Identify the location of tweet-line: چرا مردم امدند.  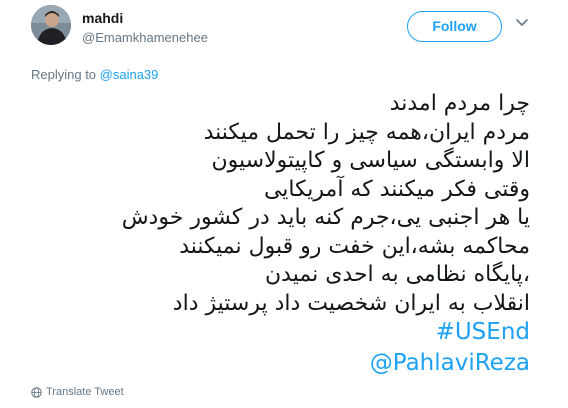
(459, 103).